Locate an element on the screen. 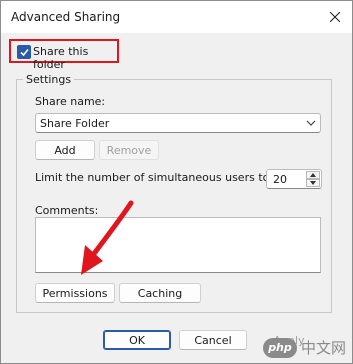  share-folder-checkbox is located at coordinates (24, 52).